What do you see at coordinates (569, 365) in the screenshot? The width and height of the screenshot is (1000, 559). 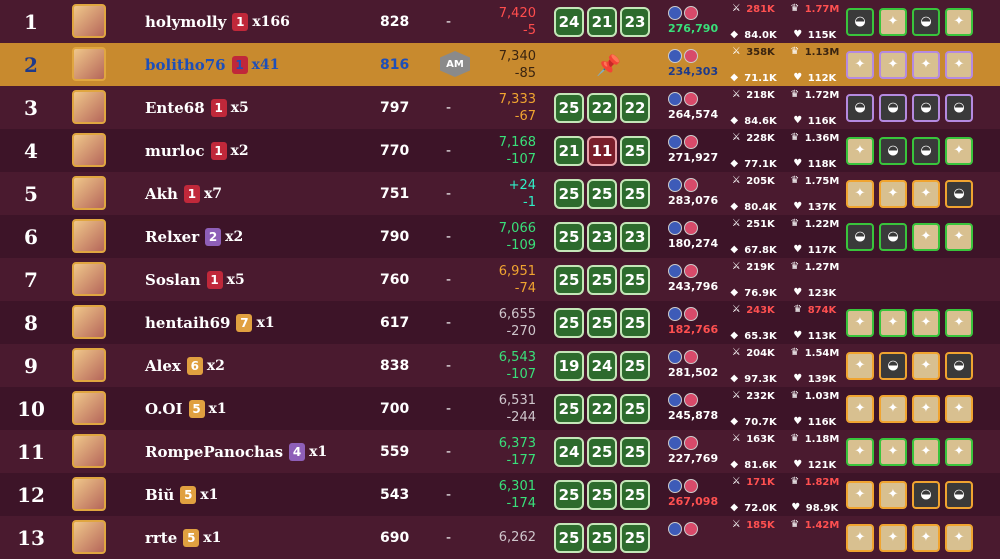 I see `challenge-box: 19` at bounding box center [569, 365].